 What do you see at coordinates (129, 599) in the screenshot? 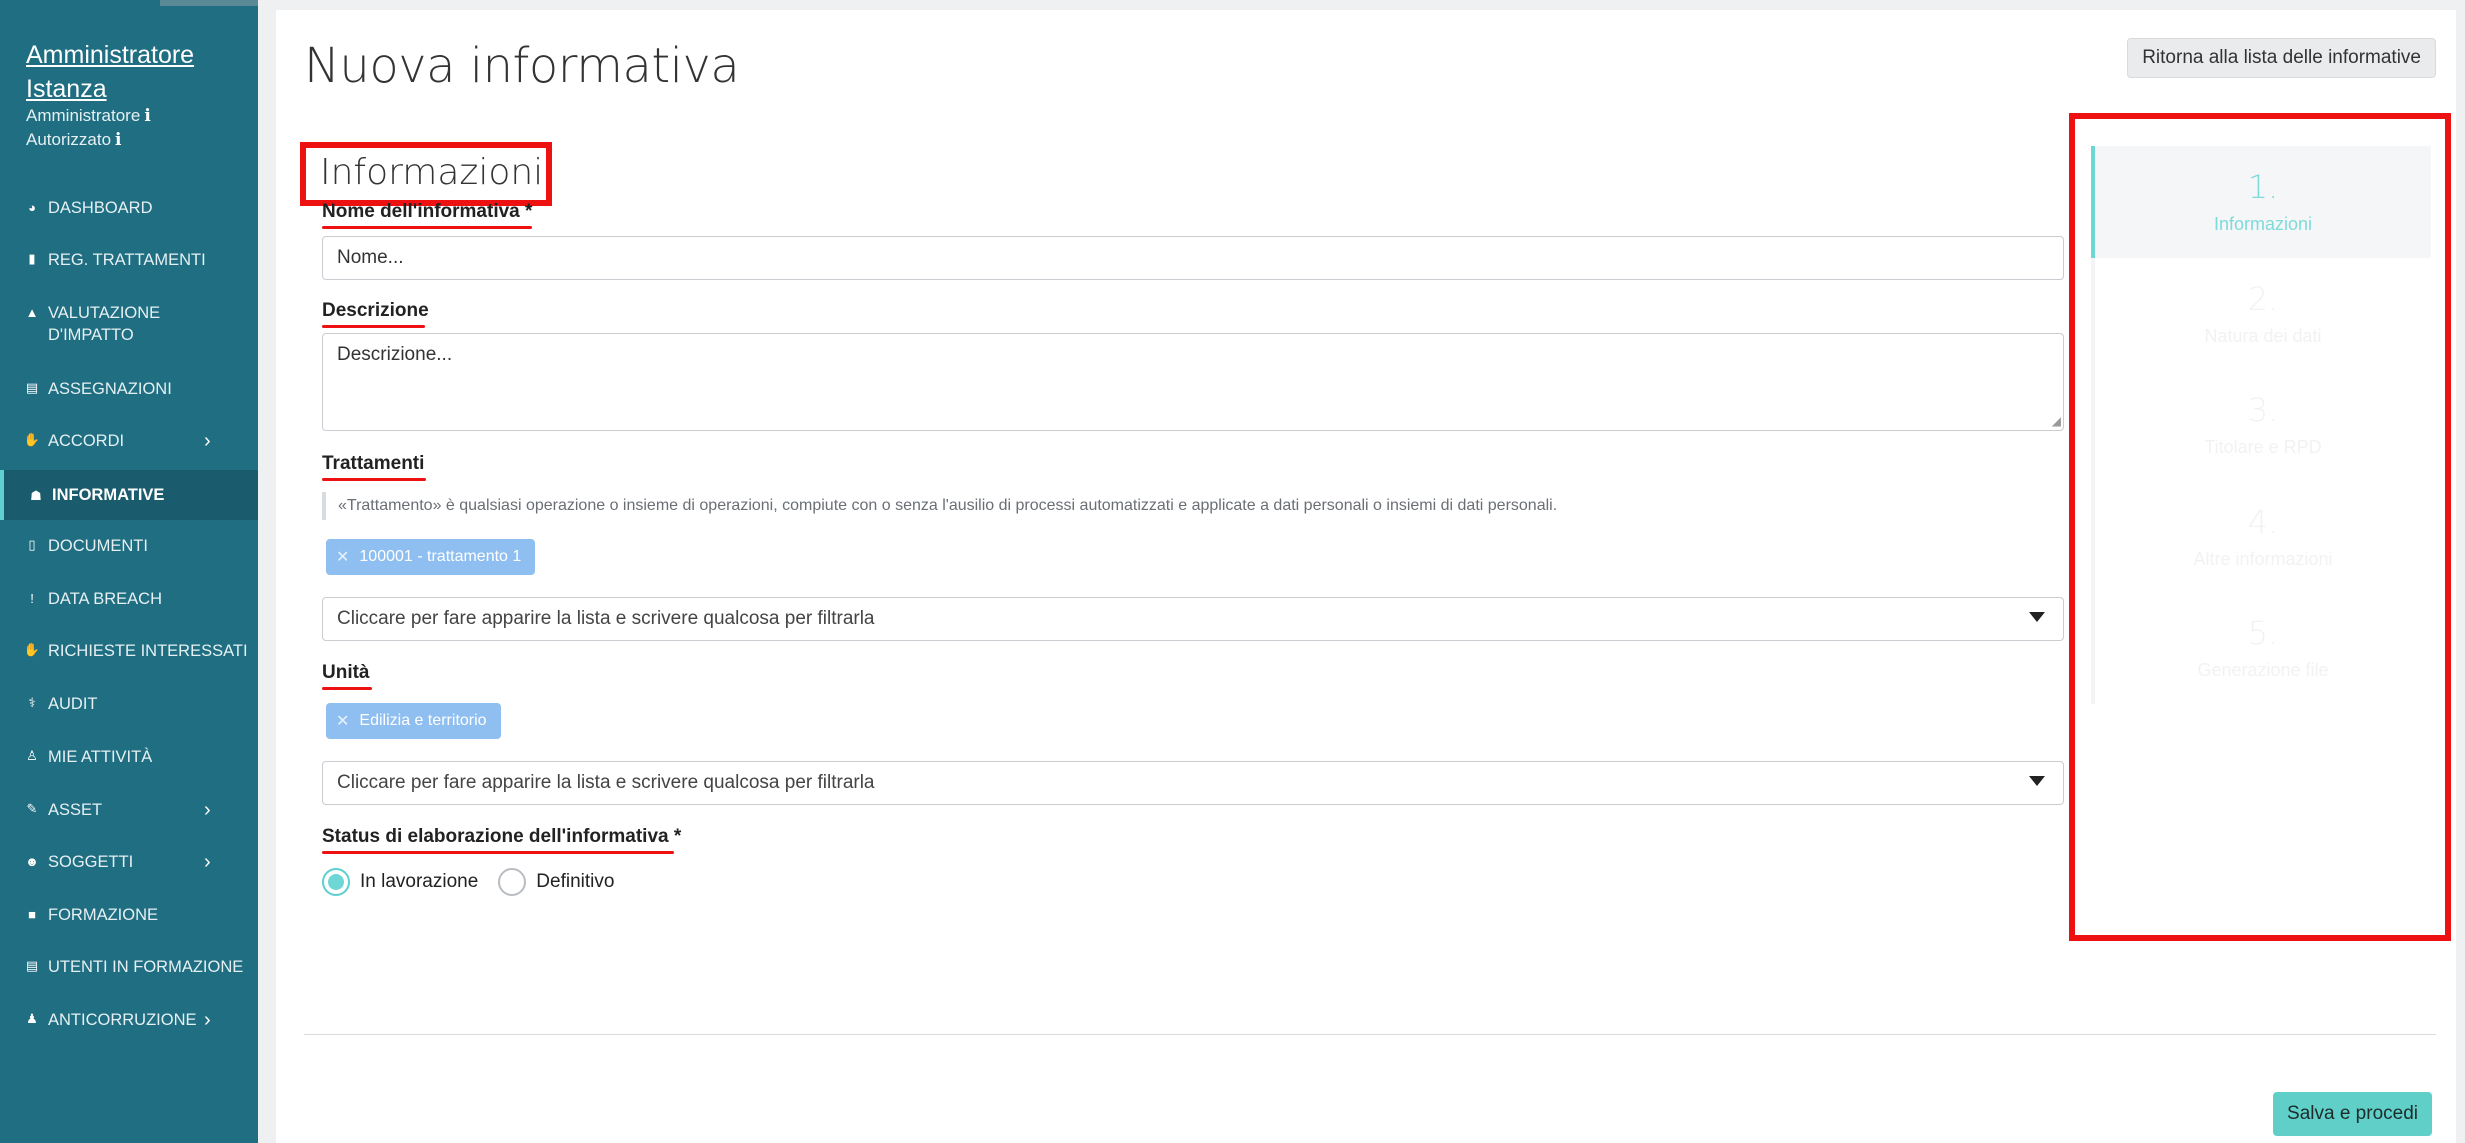
I see `sidebar-item-data-breach: ! DATA BREACH` at bounding box center [129, 599].